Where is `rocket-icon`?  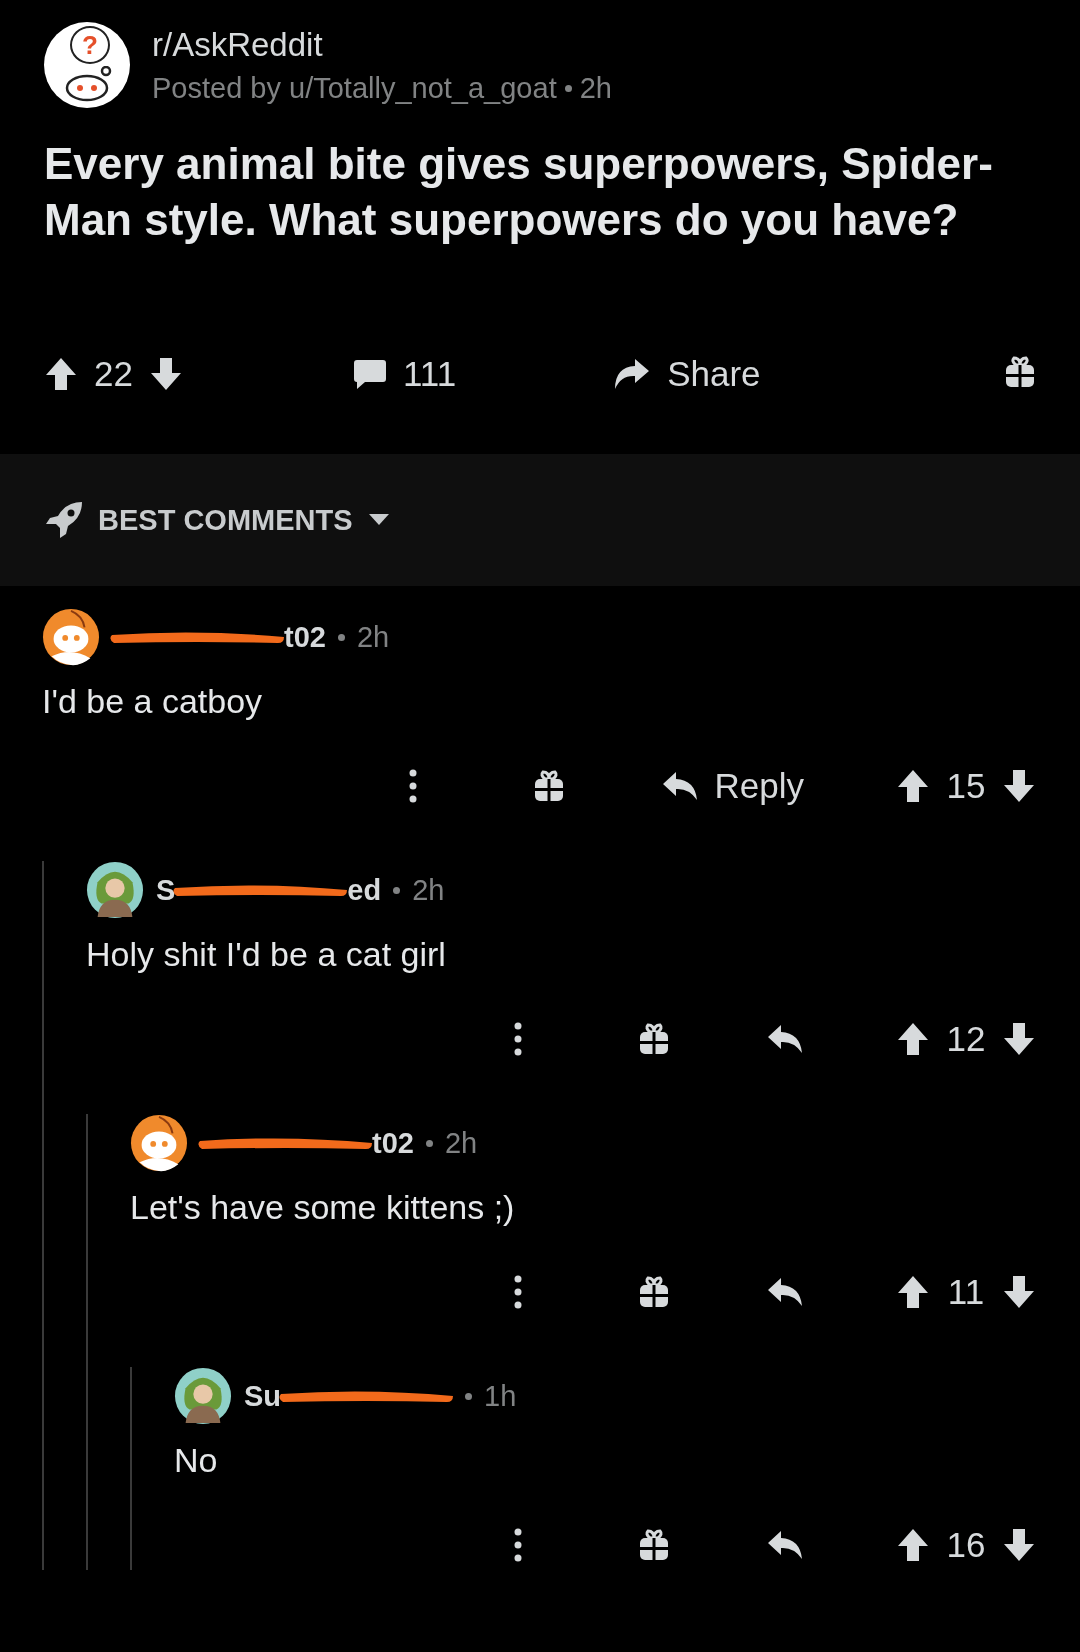 rocket-icon is located at coordinates (64, 520).